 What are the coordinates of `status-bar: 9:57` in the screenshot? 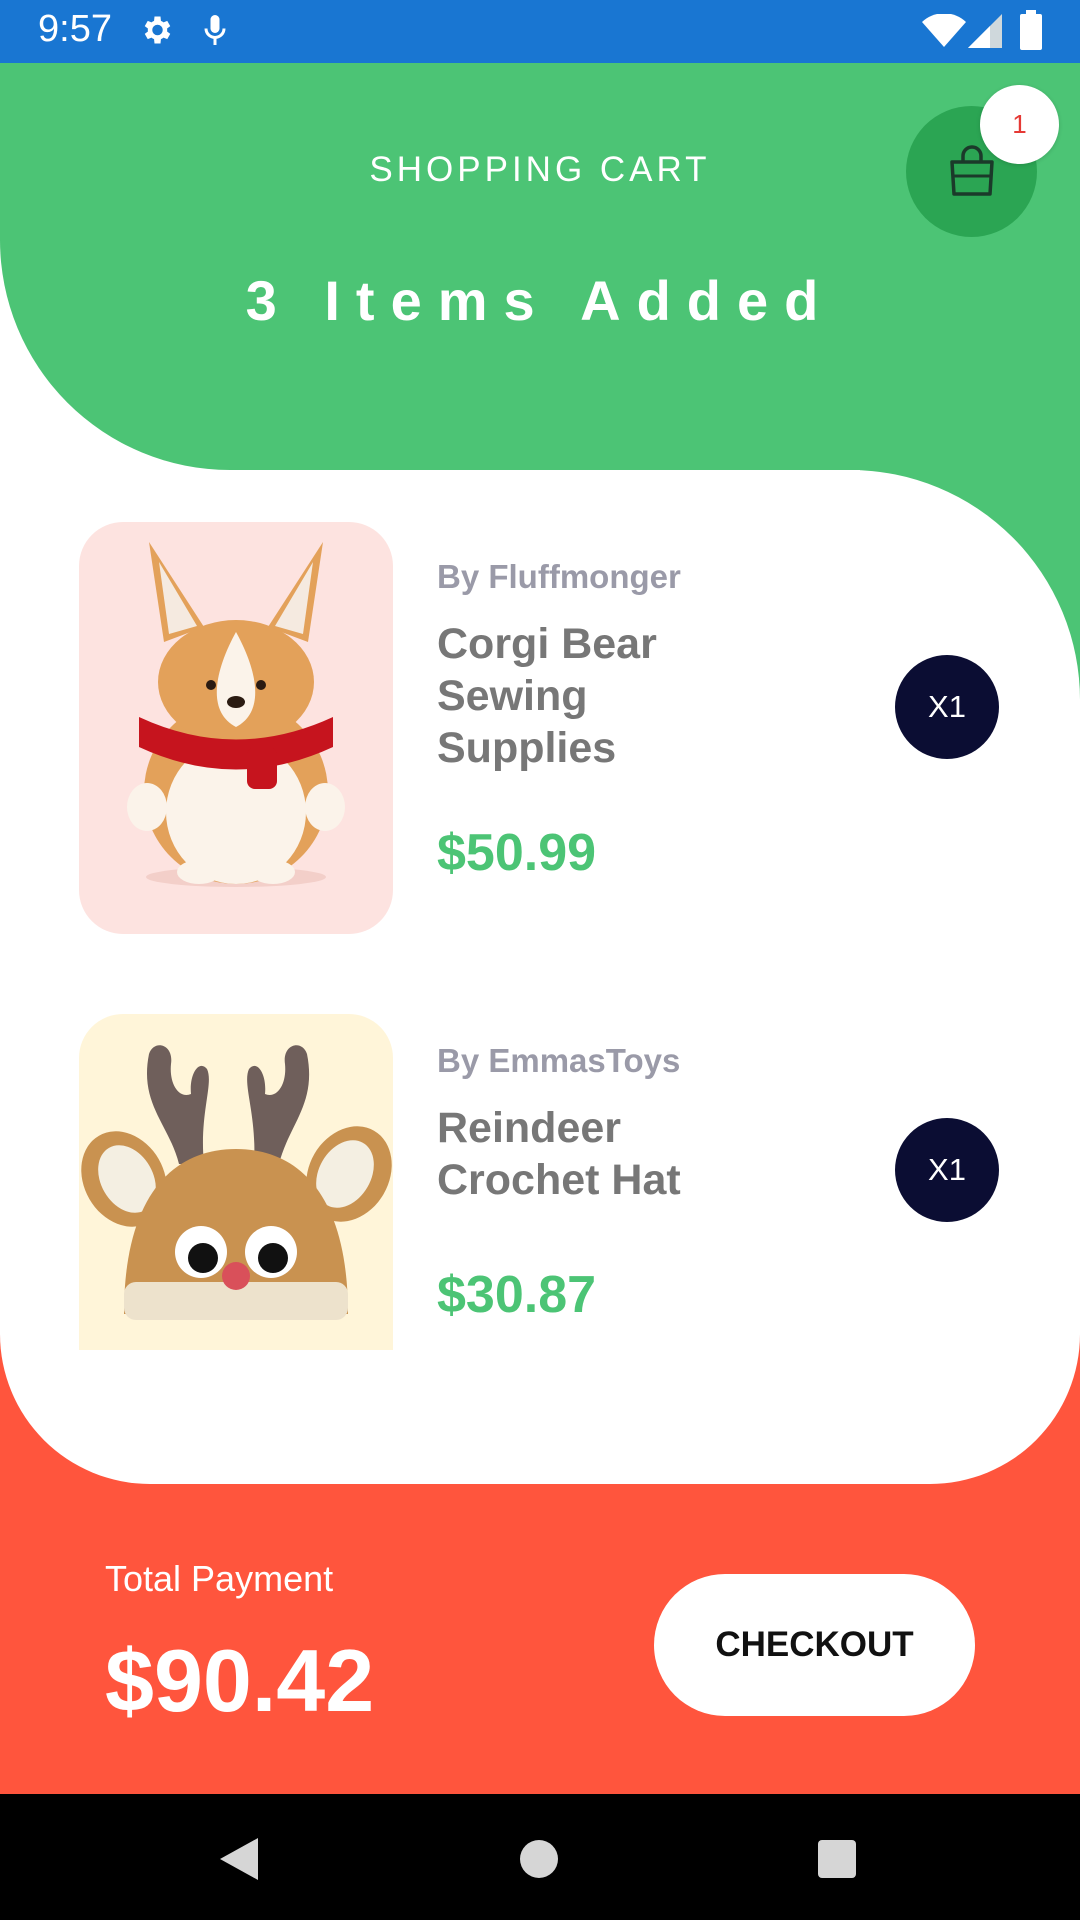 It's located at (540, 31).